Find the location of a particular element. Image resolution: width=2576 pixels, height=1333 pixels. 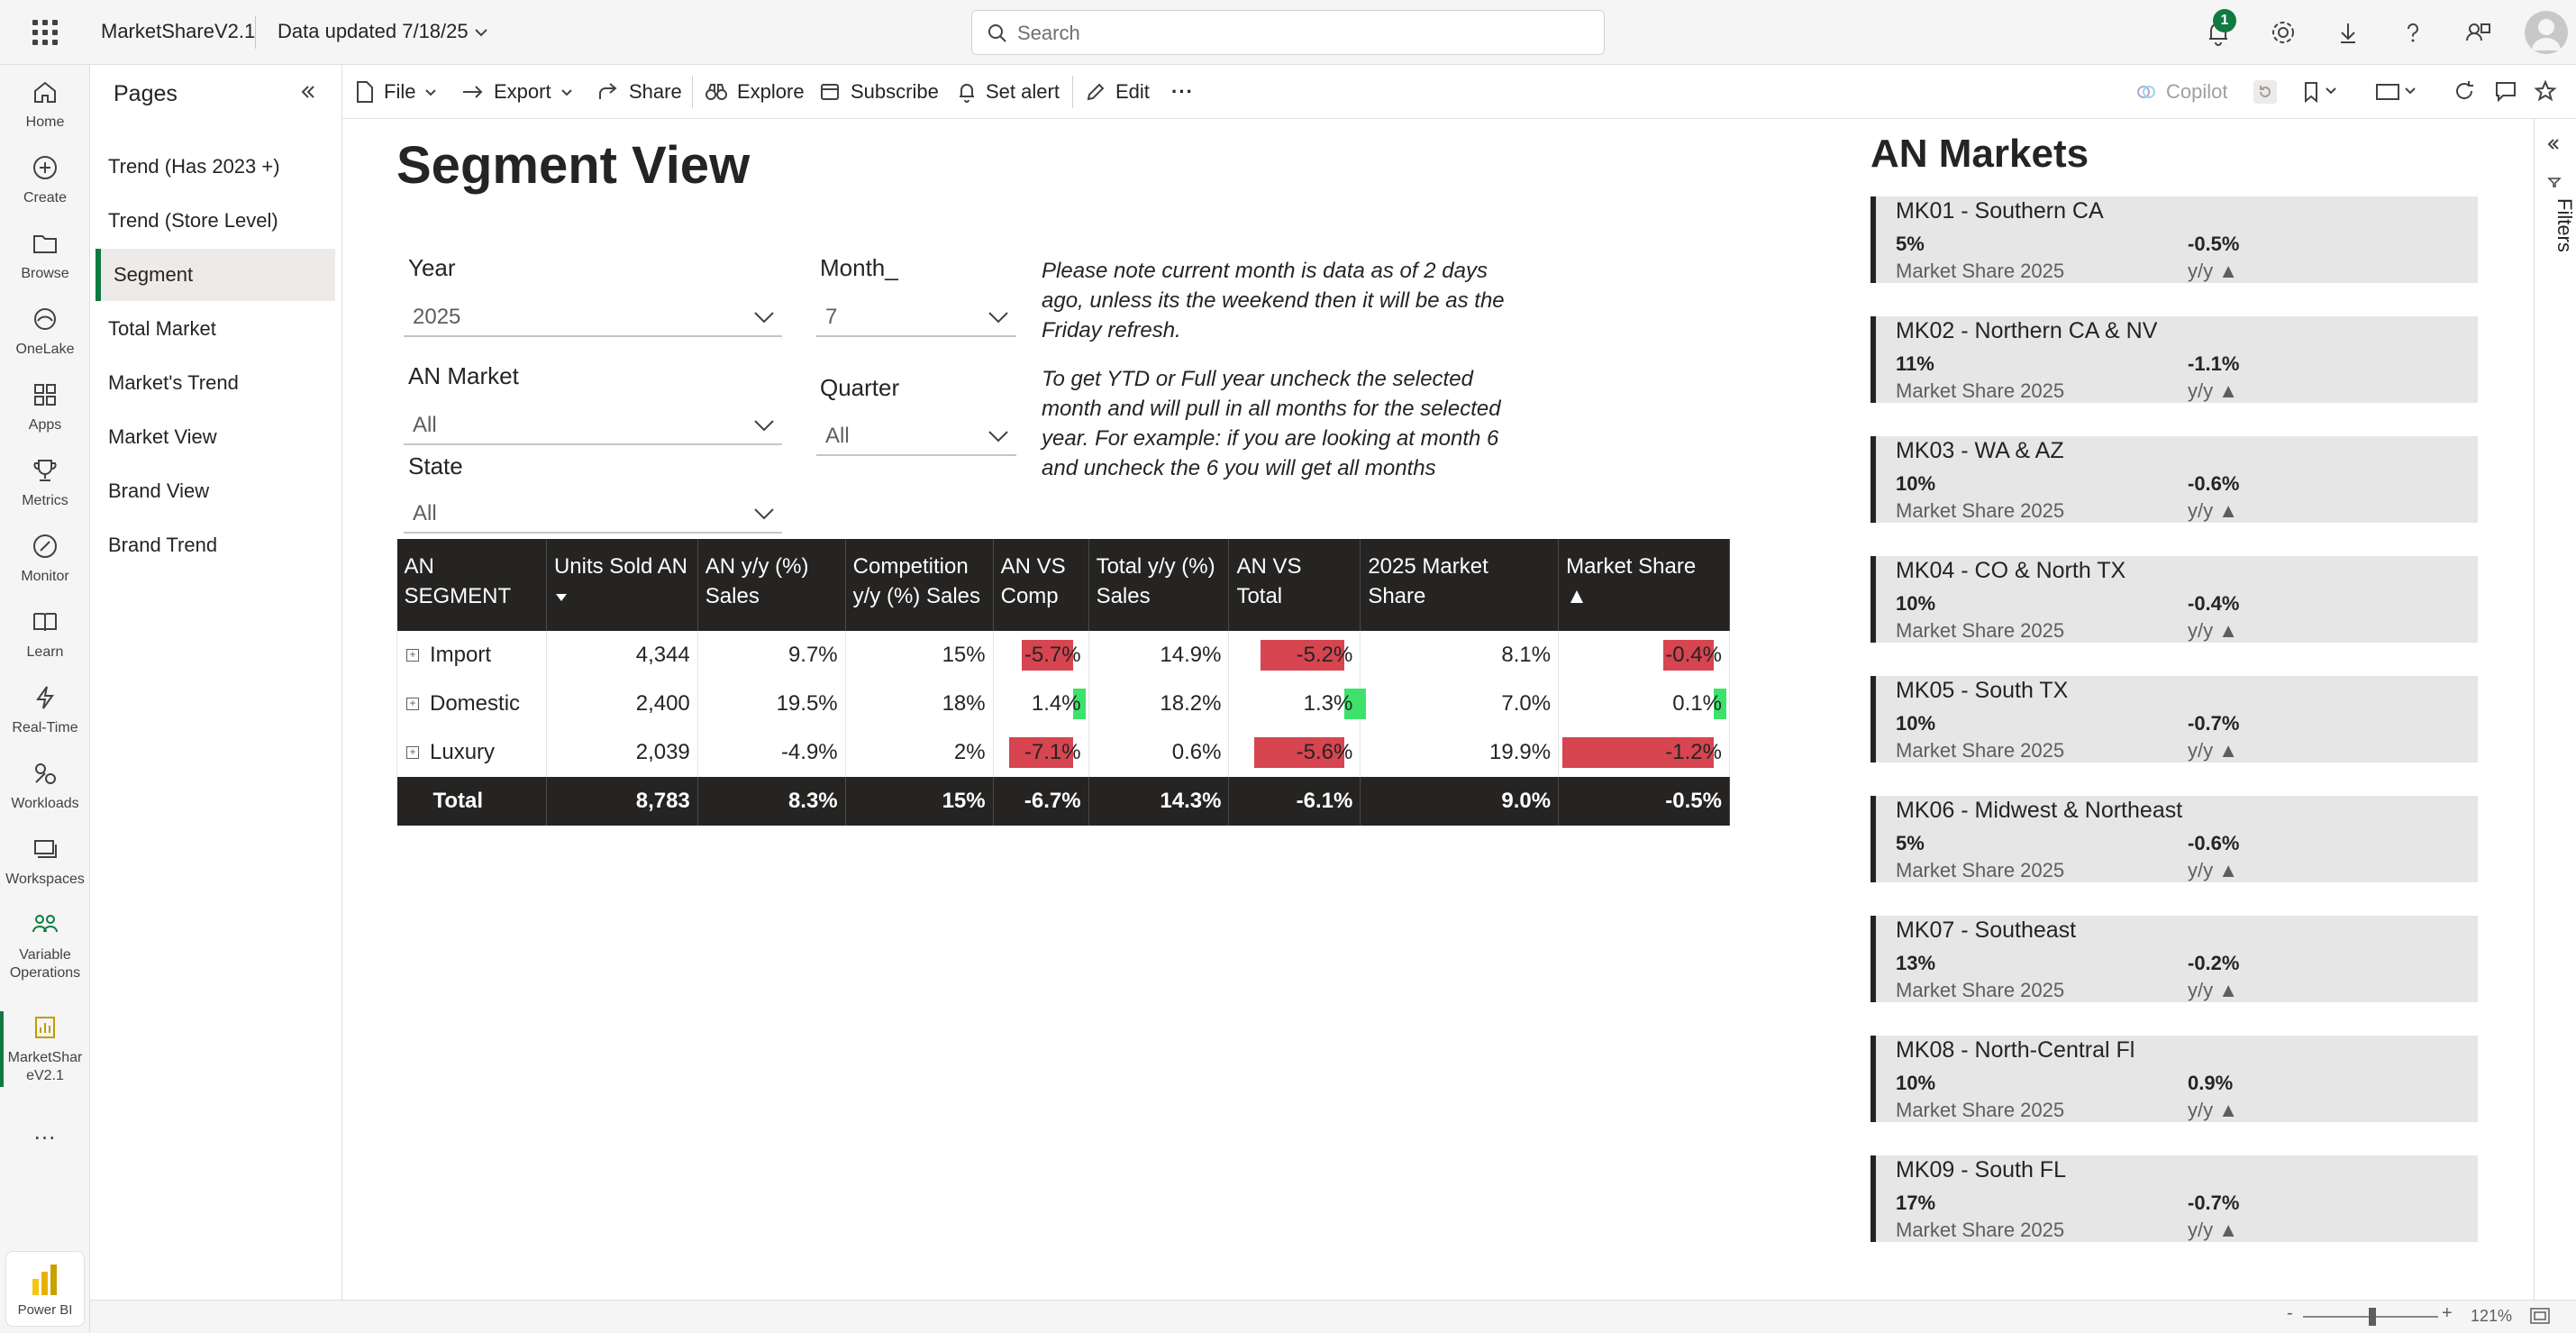

expand-filters-icon is located at coordinates (2553, 144).